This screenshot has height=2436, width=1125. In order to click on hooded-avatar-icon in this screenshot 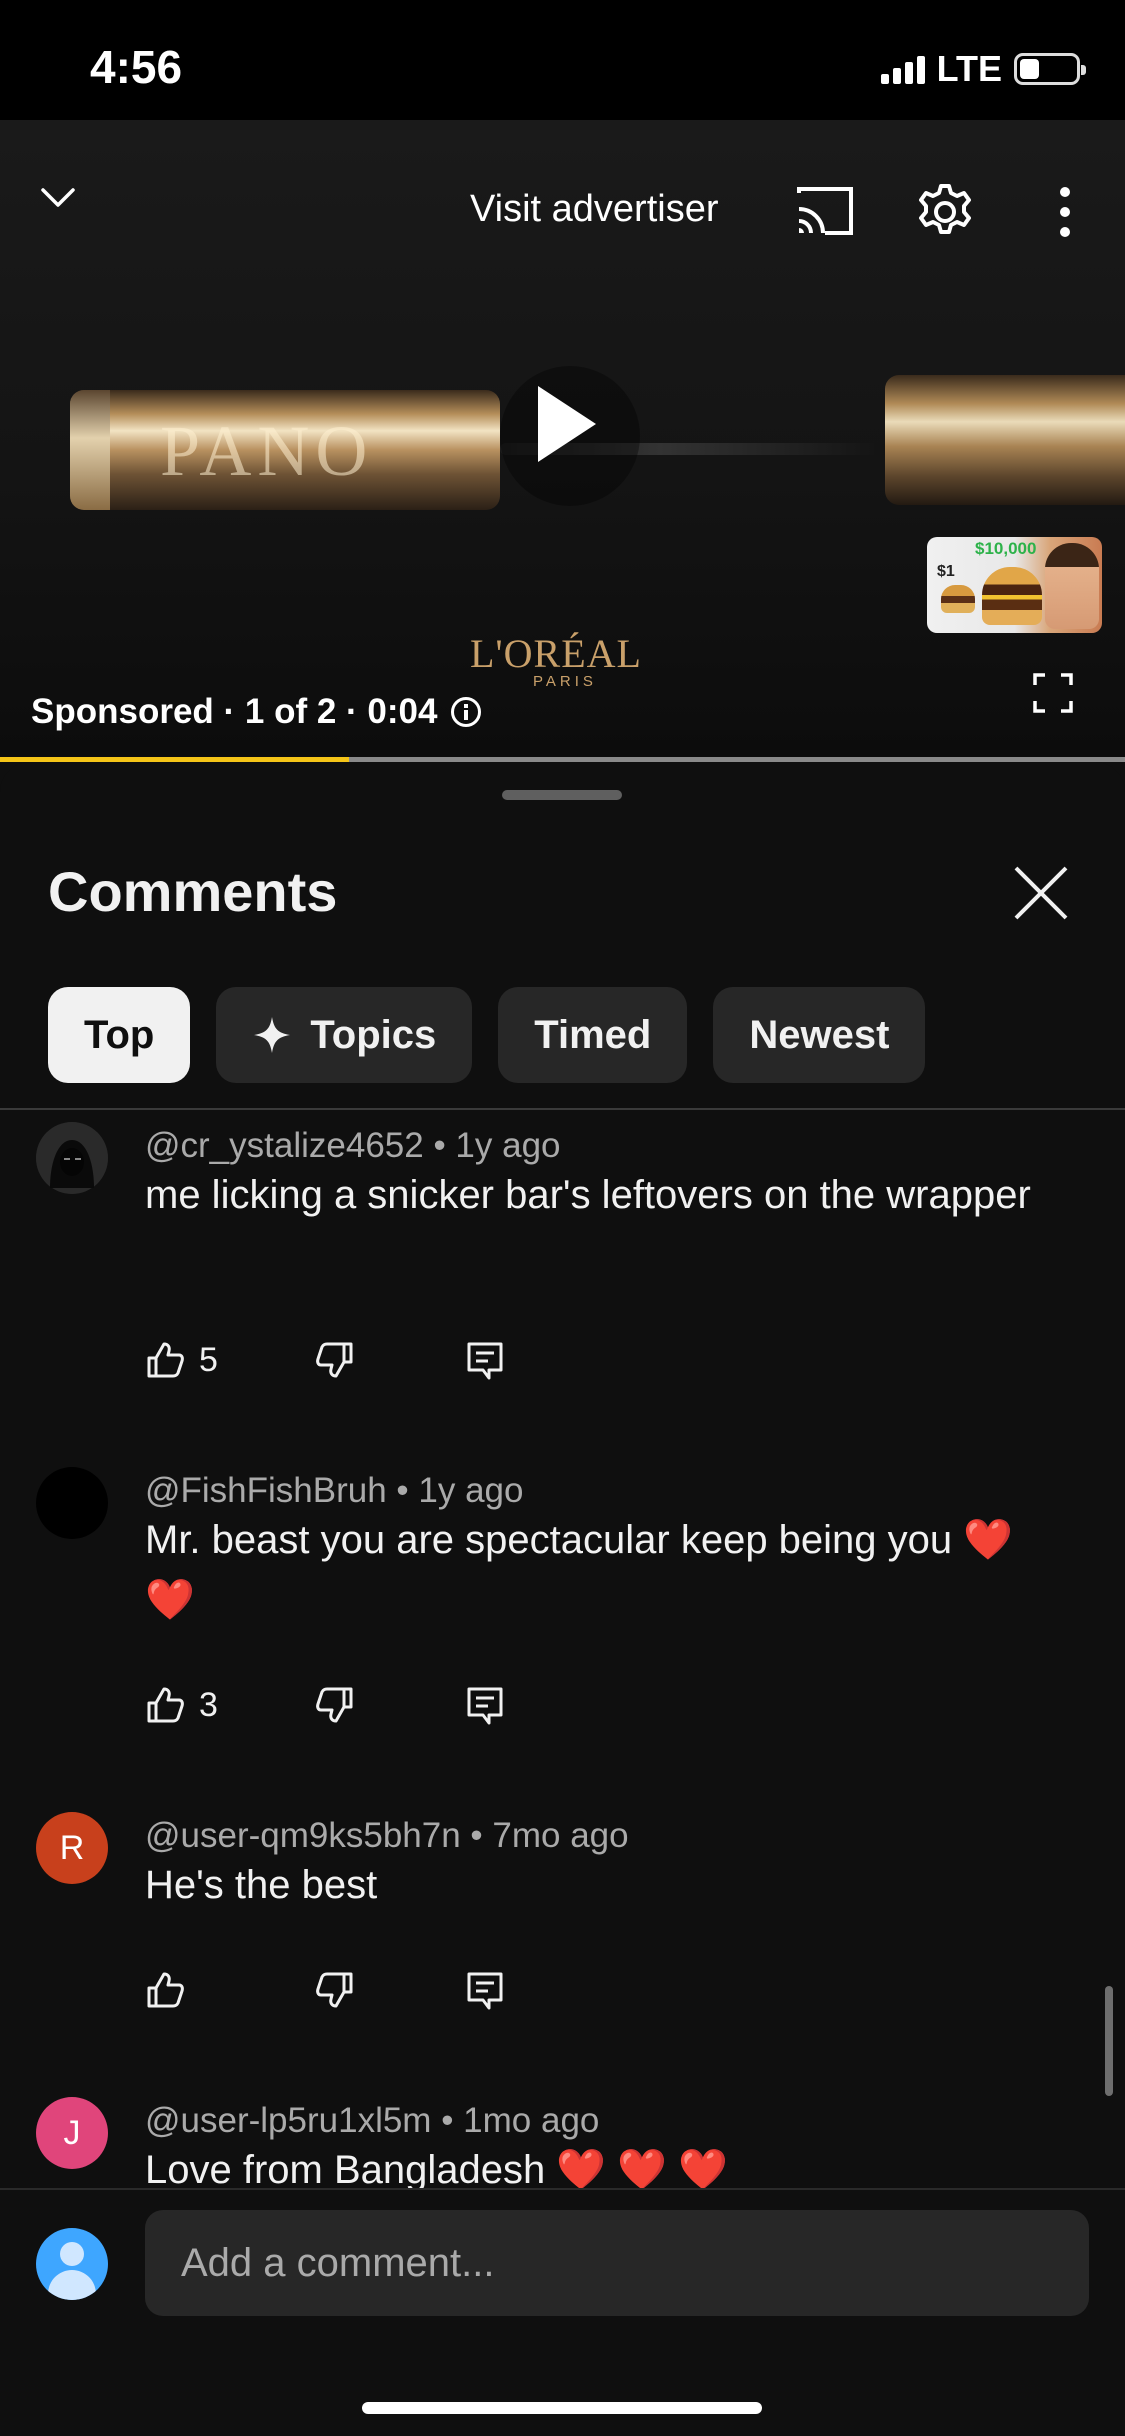, I will do `click(72, 1158)`.